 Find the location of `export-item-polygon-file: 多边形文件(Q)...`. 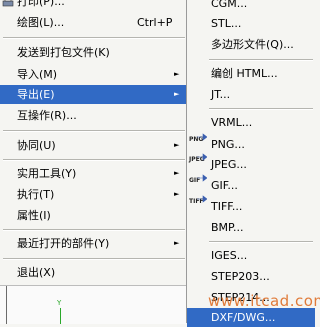

export-item-polygon-file: 多边形文件(Q)... is located at coordinates (251, 44).